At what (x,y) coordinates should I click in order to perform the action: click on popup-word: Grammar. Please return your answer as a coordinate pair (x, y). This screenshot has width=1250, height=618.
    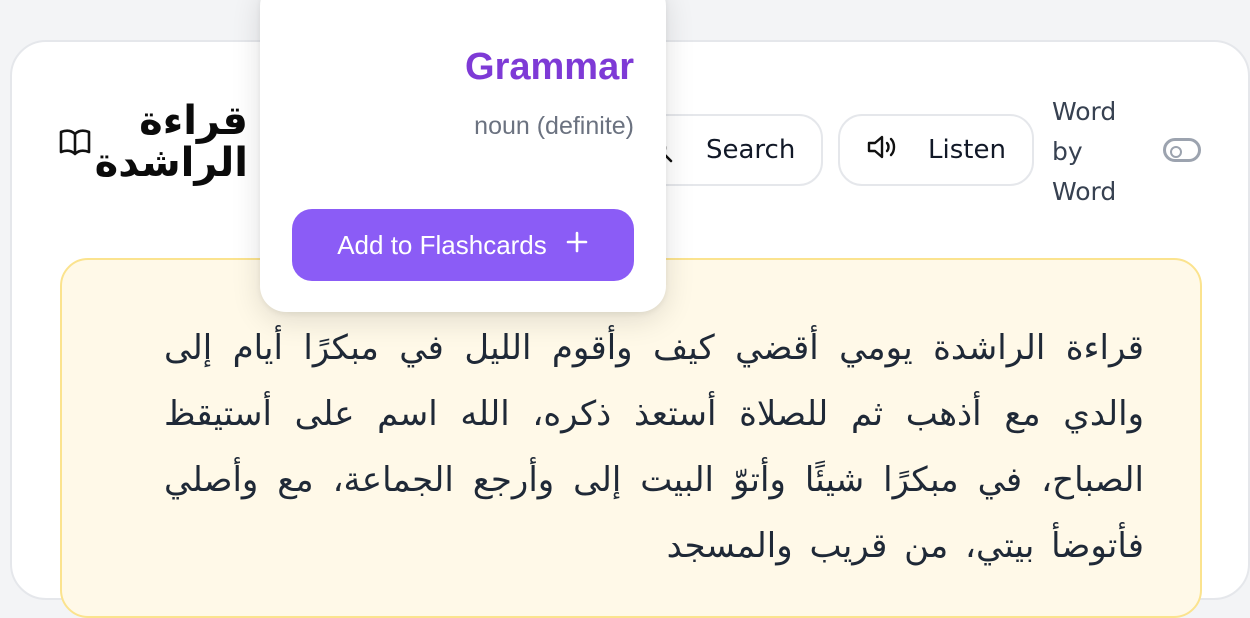
    Looking at the image, I should click on (549, 67).